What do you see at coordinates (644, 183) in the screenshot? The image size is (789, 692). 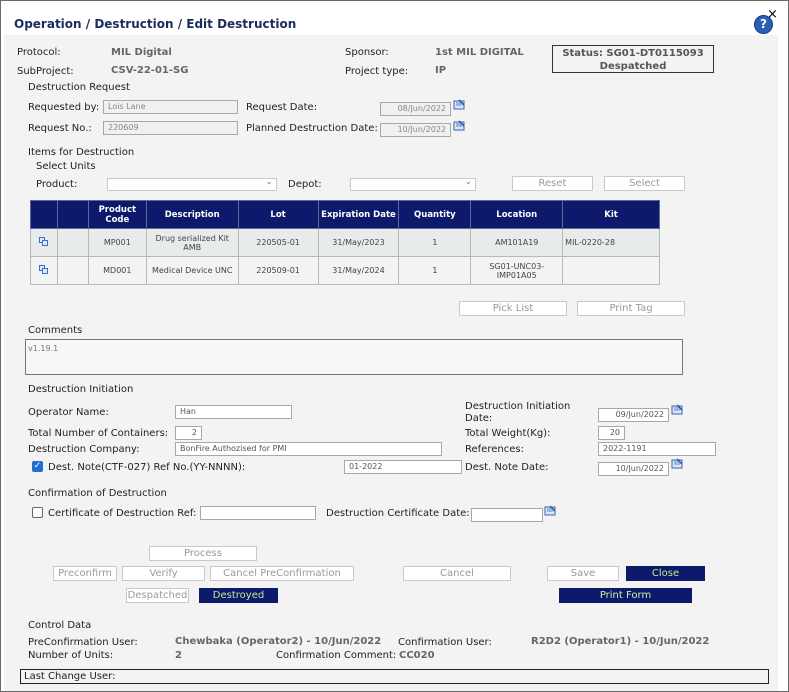 I see `select-button: Select` at bounding box center [644, 183].